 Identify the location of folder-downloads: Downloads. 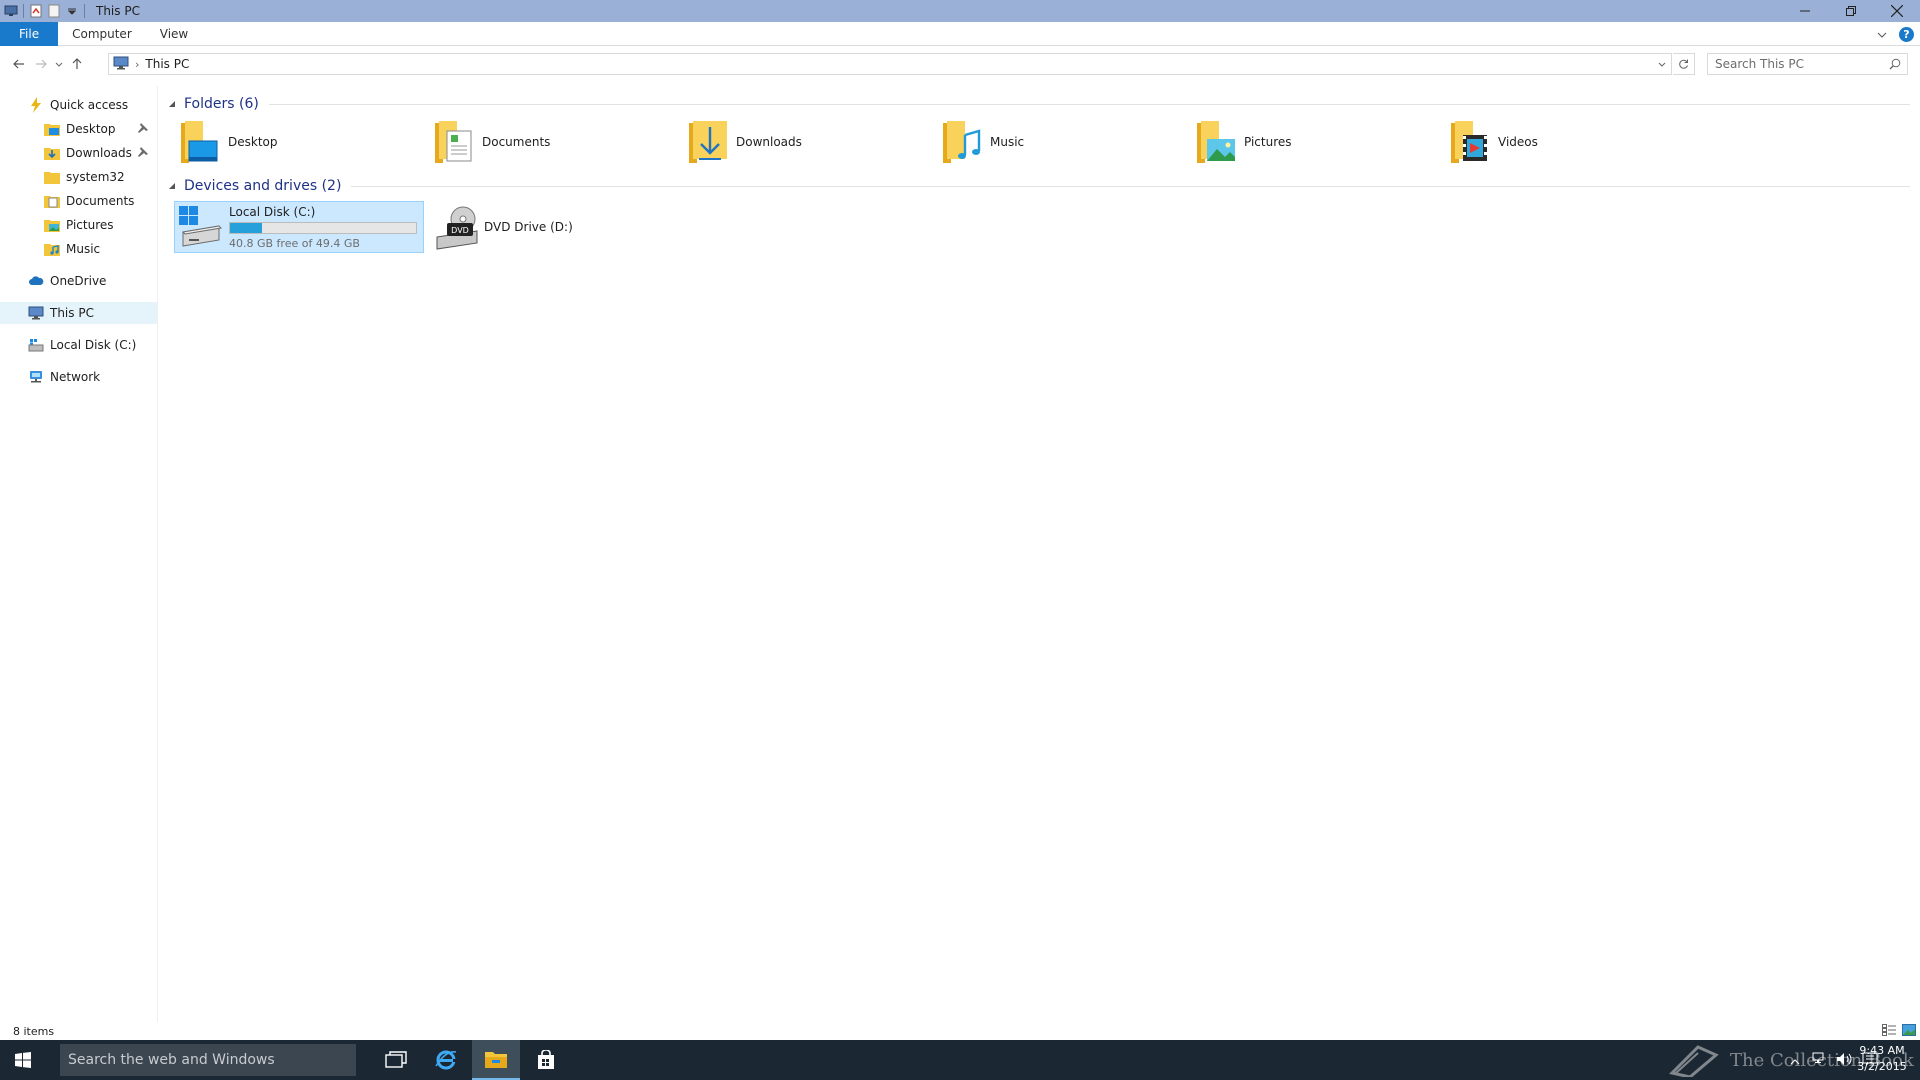
(744, 142).